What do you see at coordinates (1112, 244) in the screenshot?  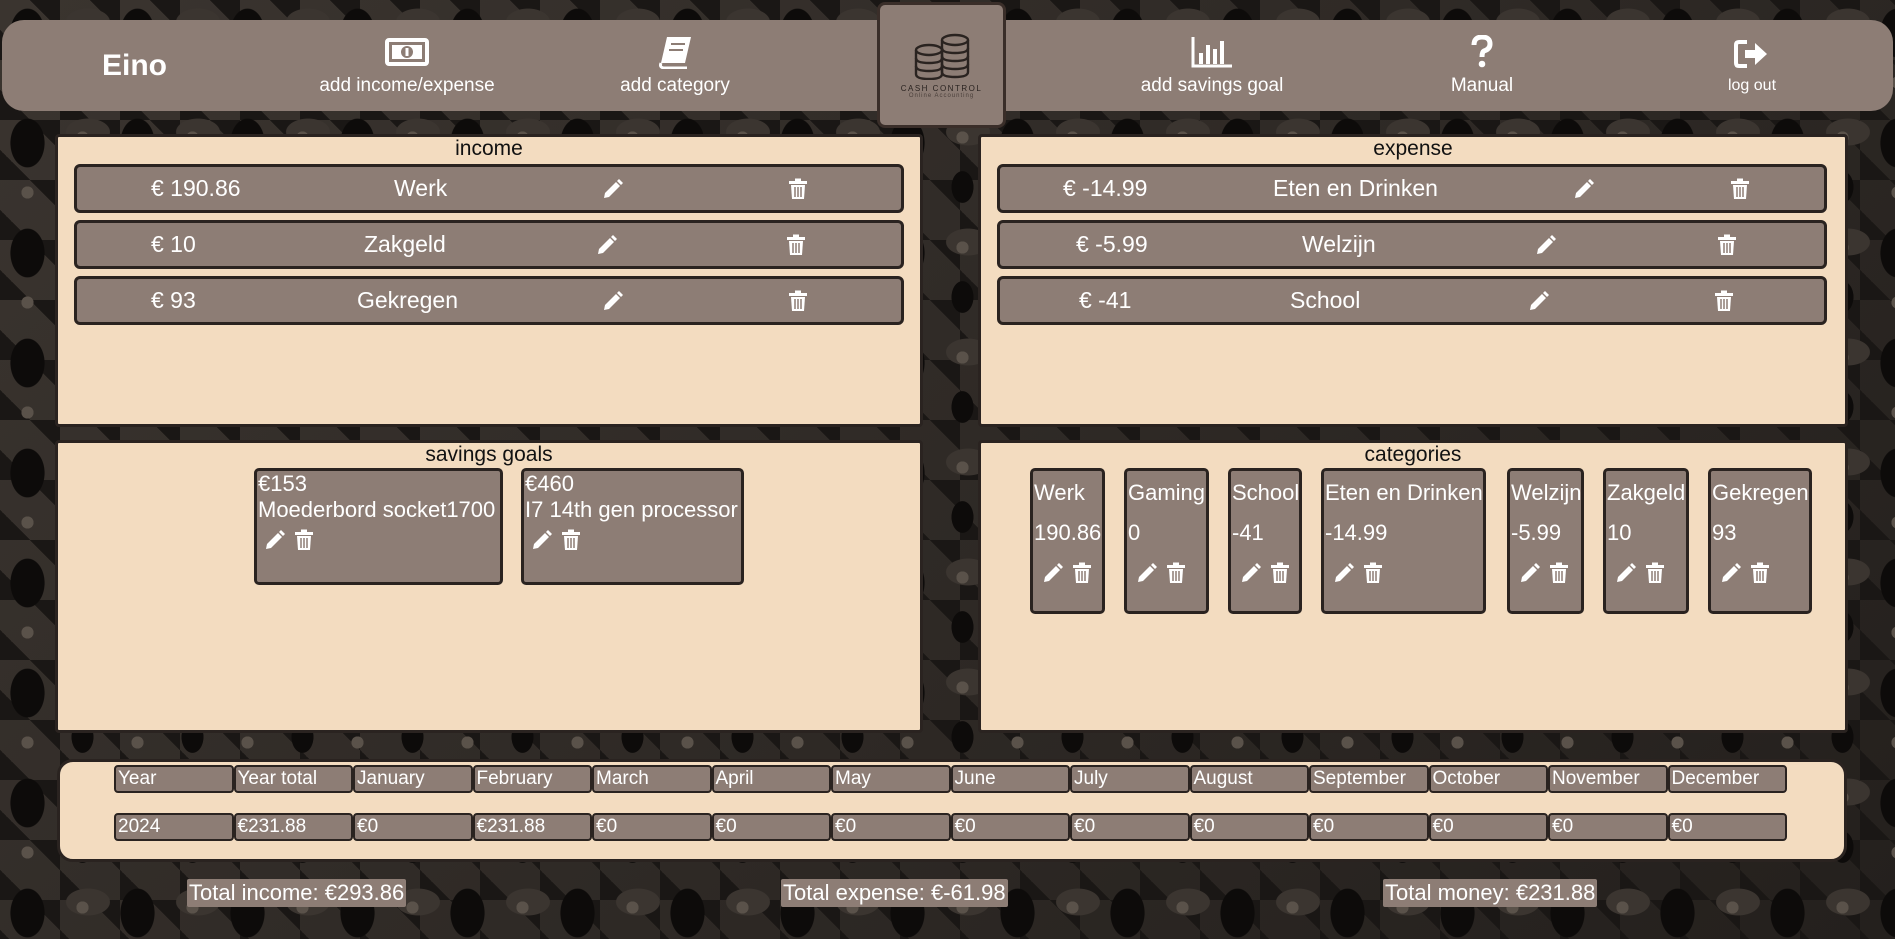 I see `expense-amount: € -5.99` at bounding box center [1112, 244].